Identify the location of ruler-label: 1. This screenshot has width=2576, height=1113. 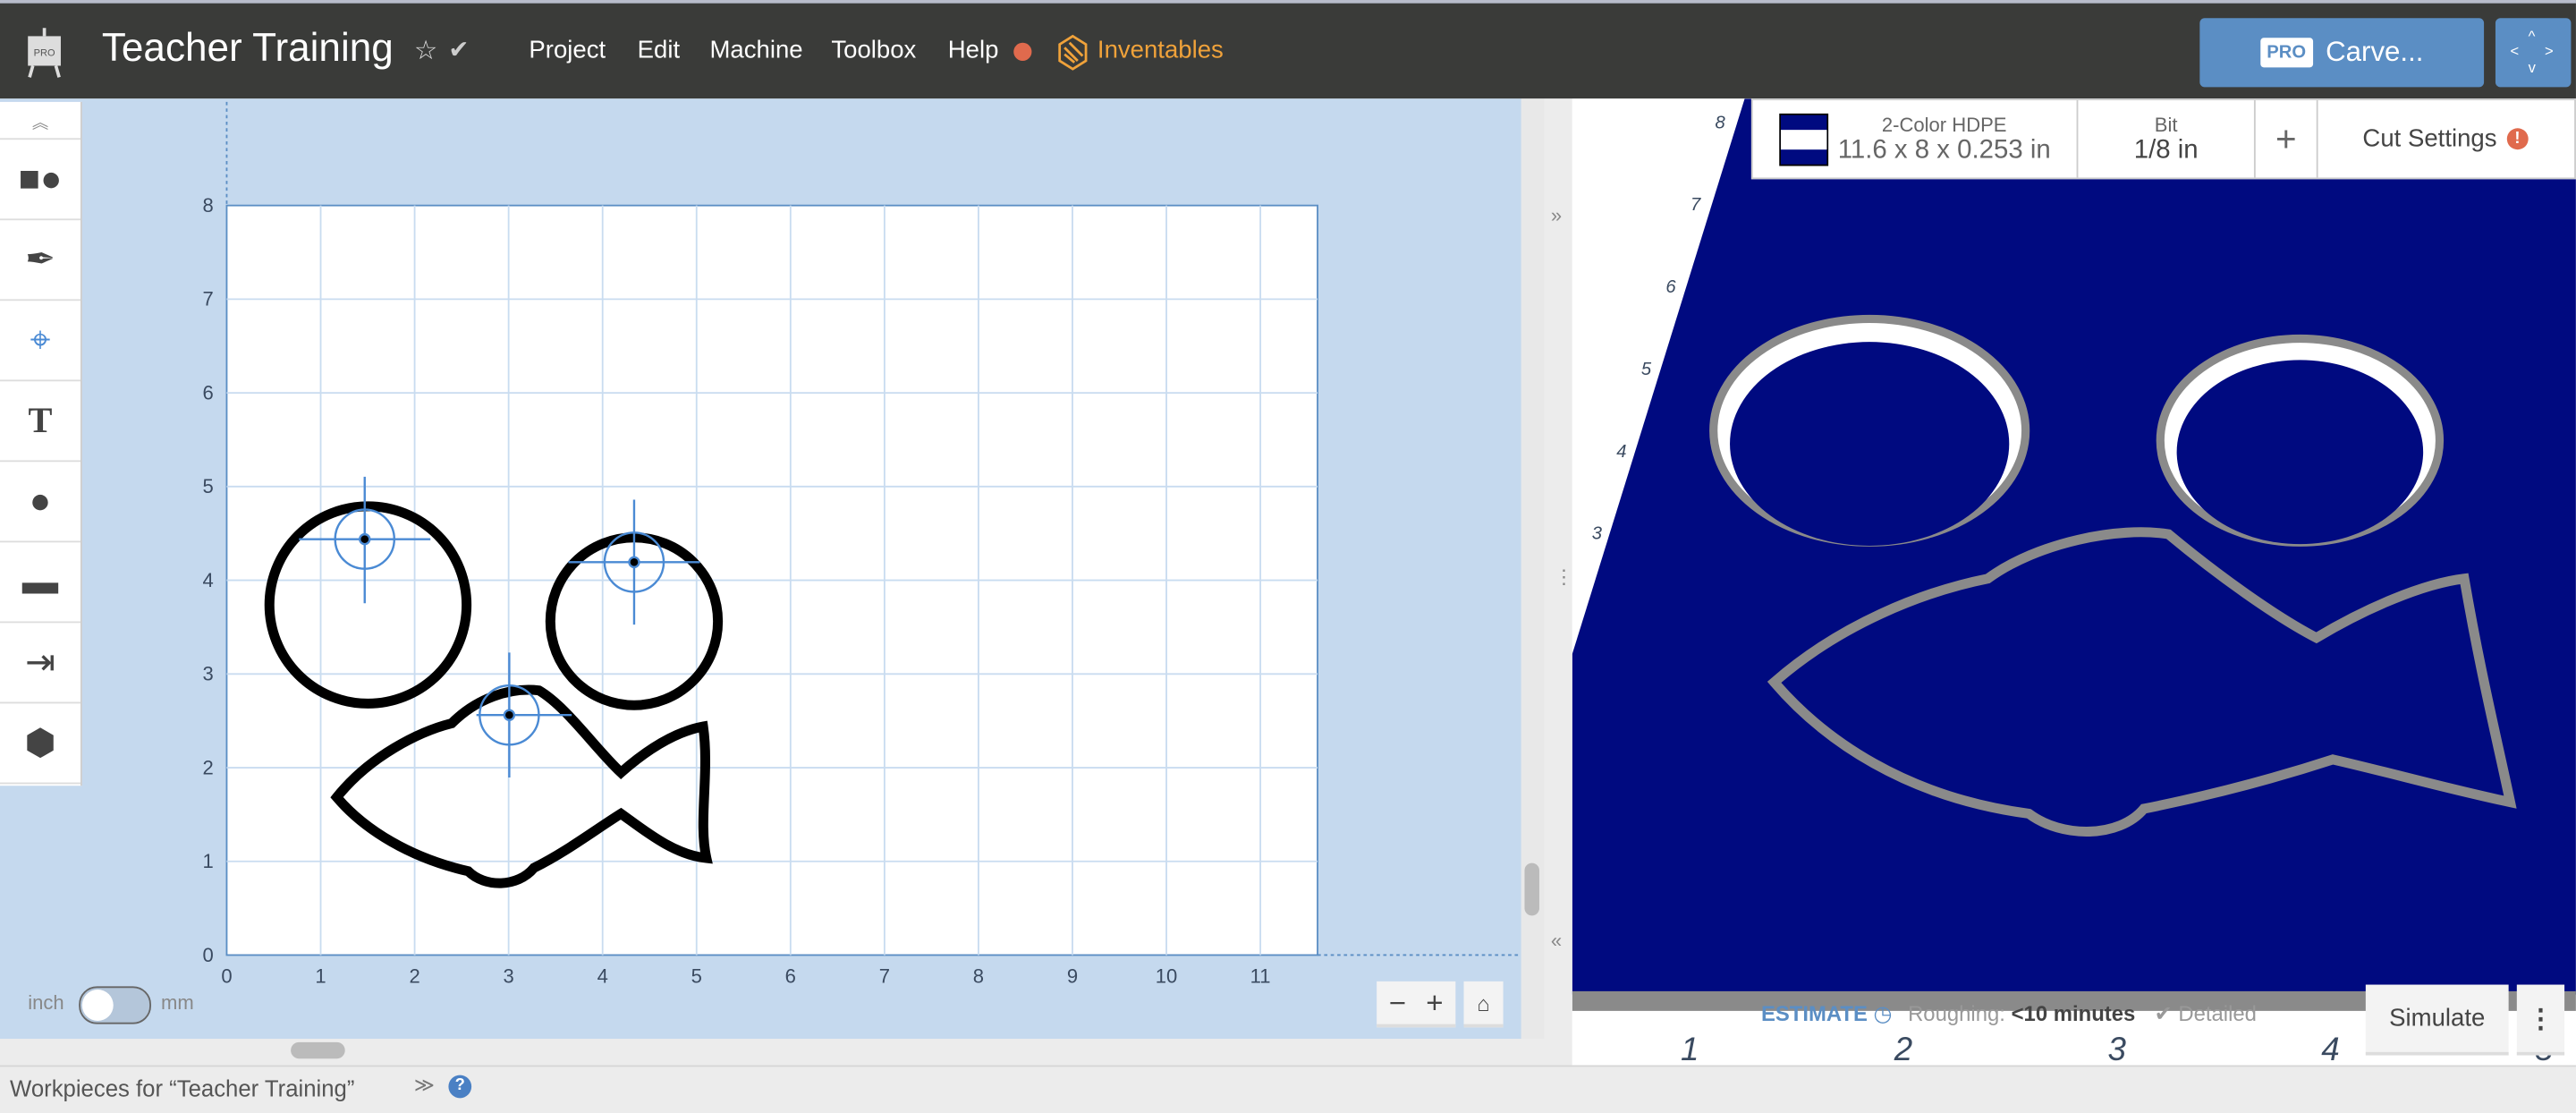
(1689, 1049).